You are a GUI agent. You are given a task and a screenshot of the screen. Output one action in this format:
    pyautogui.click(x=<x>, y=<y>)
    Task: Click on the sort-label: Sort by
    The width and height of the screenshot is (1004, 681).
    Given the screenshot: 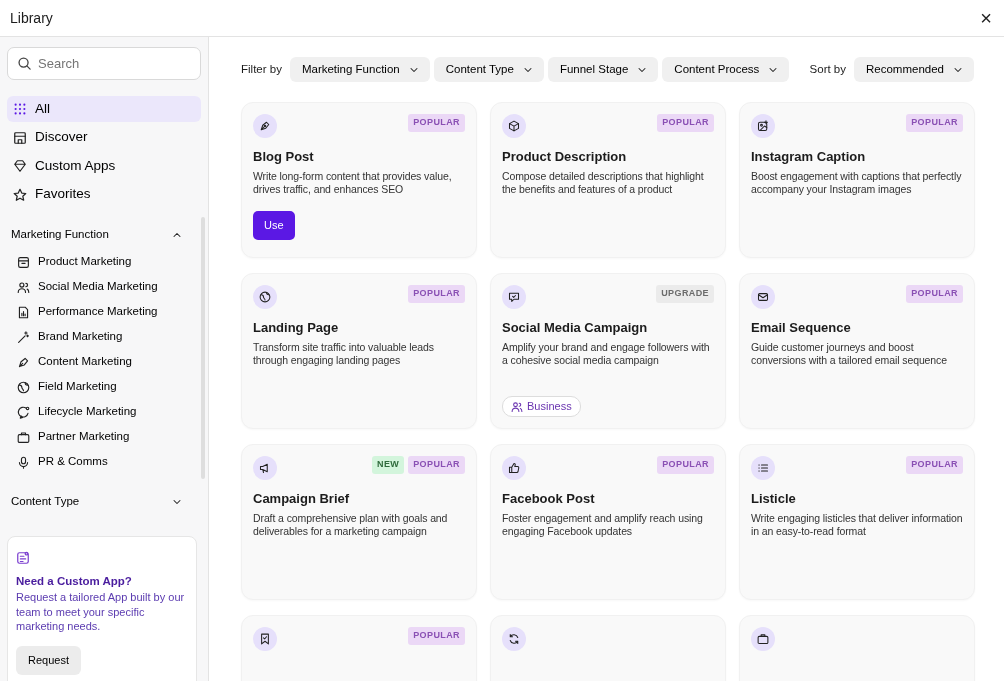 What is the action you would take?
    pyautogui.click(x=827, y=69)
    